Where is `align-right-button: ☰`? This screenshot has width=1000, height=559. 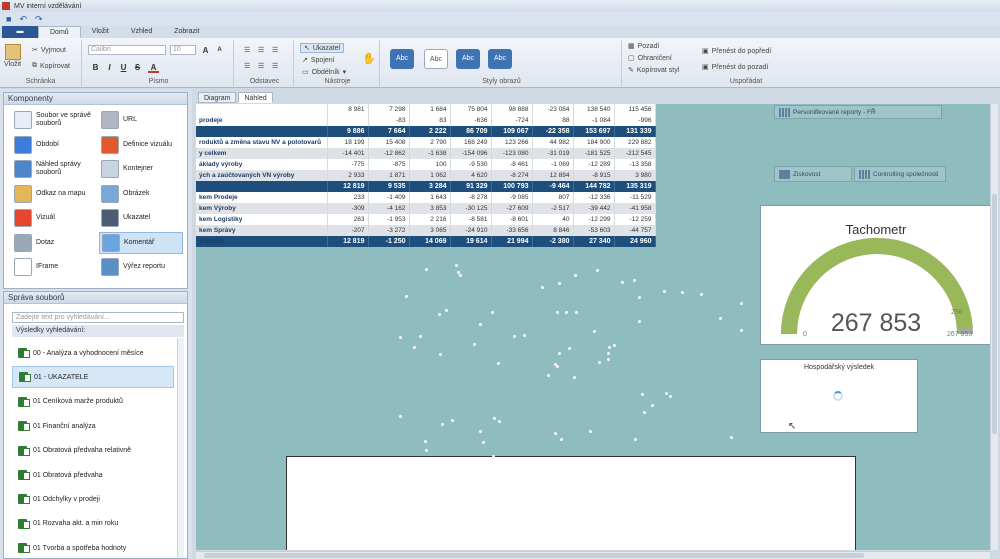
align-right-button: ☰ is located at coordinates (275, 50).